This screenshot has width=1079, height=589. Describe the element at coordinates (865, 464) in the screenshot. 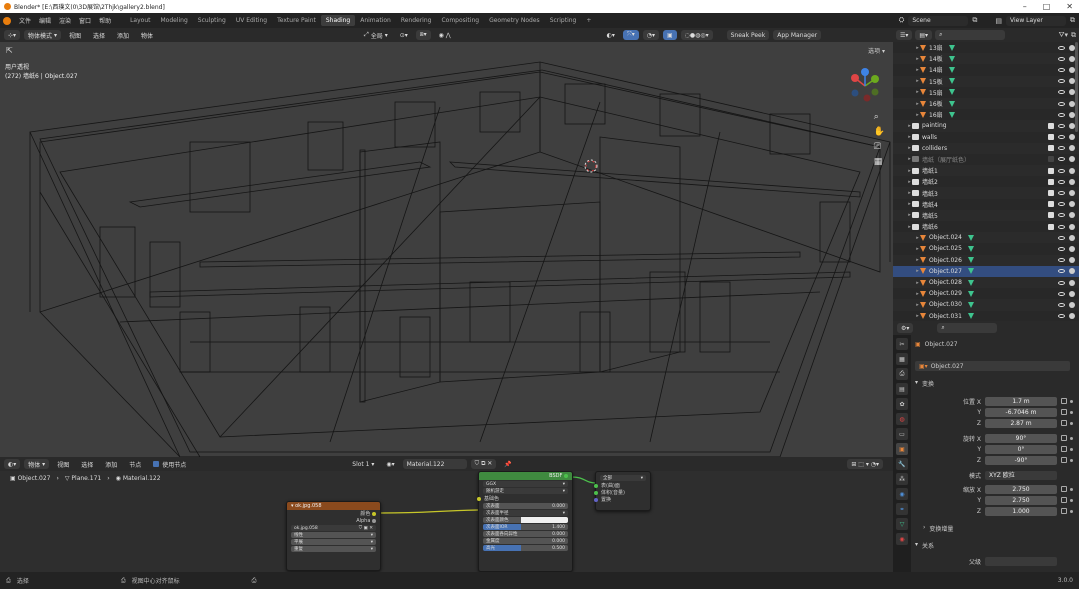

I see `node-overlay-icons: ⊞ ⬚ ▾ ◔▾` at that location.